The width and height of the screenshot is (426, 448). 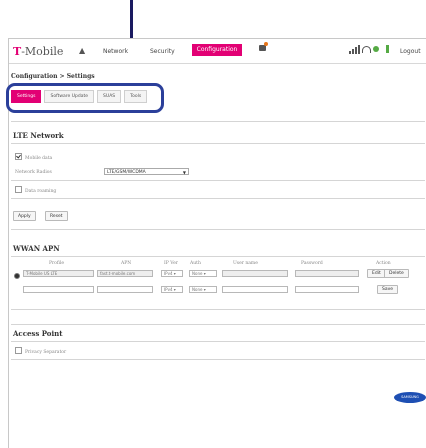 What do you see at coordinates (172, 273) in the screenshot?
I see `apn-ipver-select: IPv4 ▾` at bounding box center [172, 273].